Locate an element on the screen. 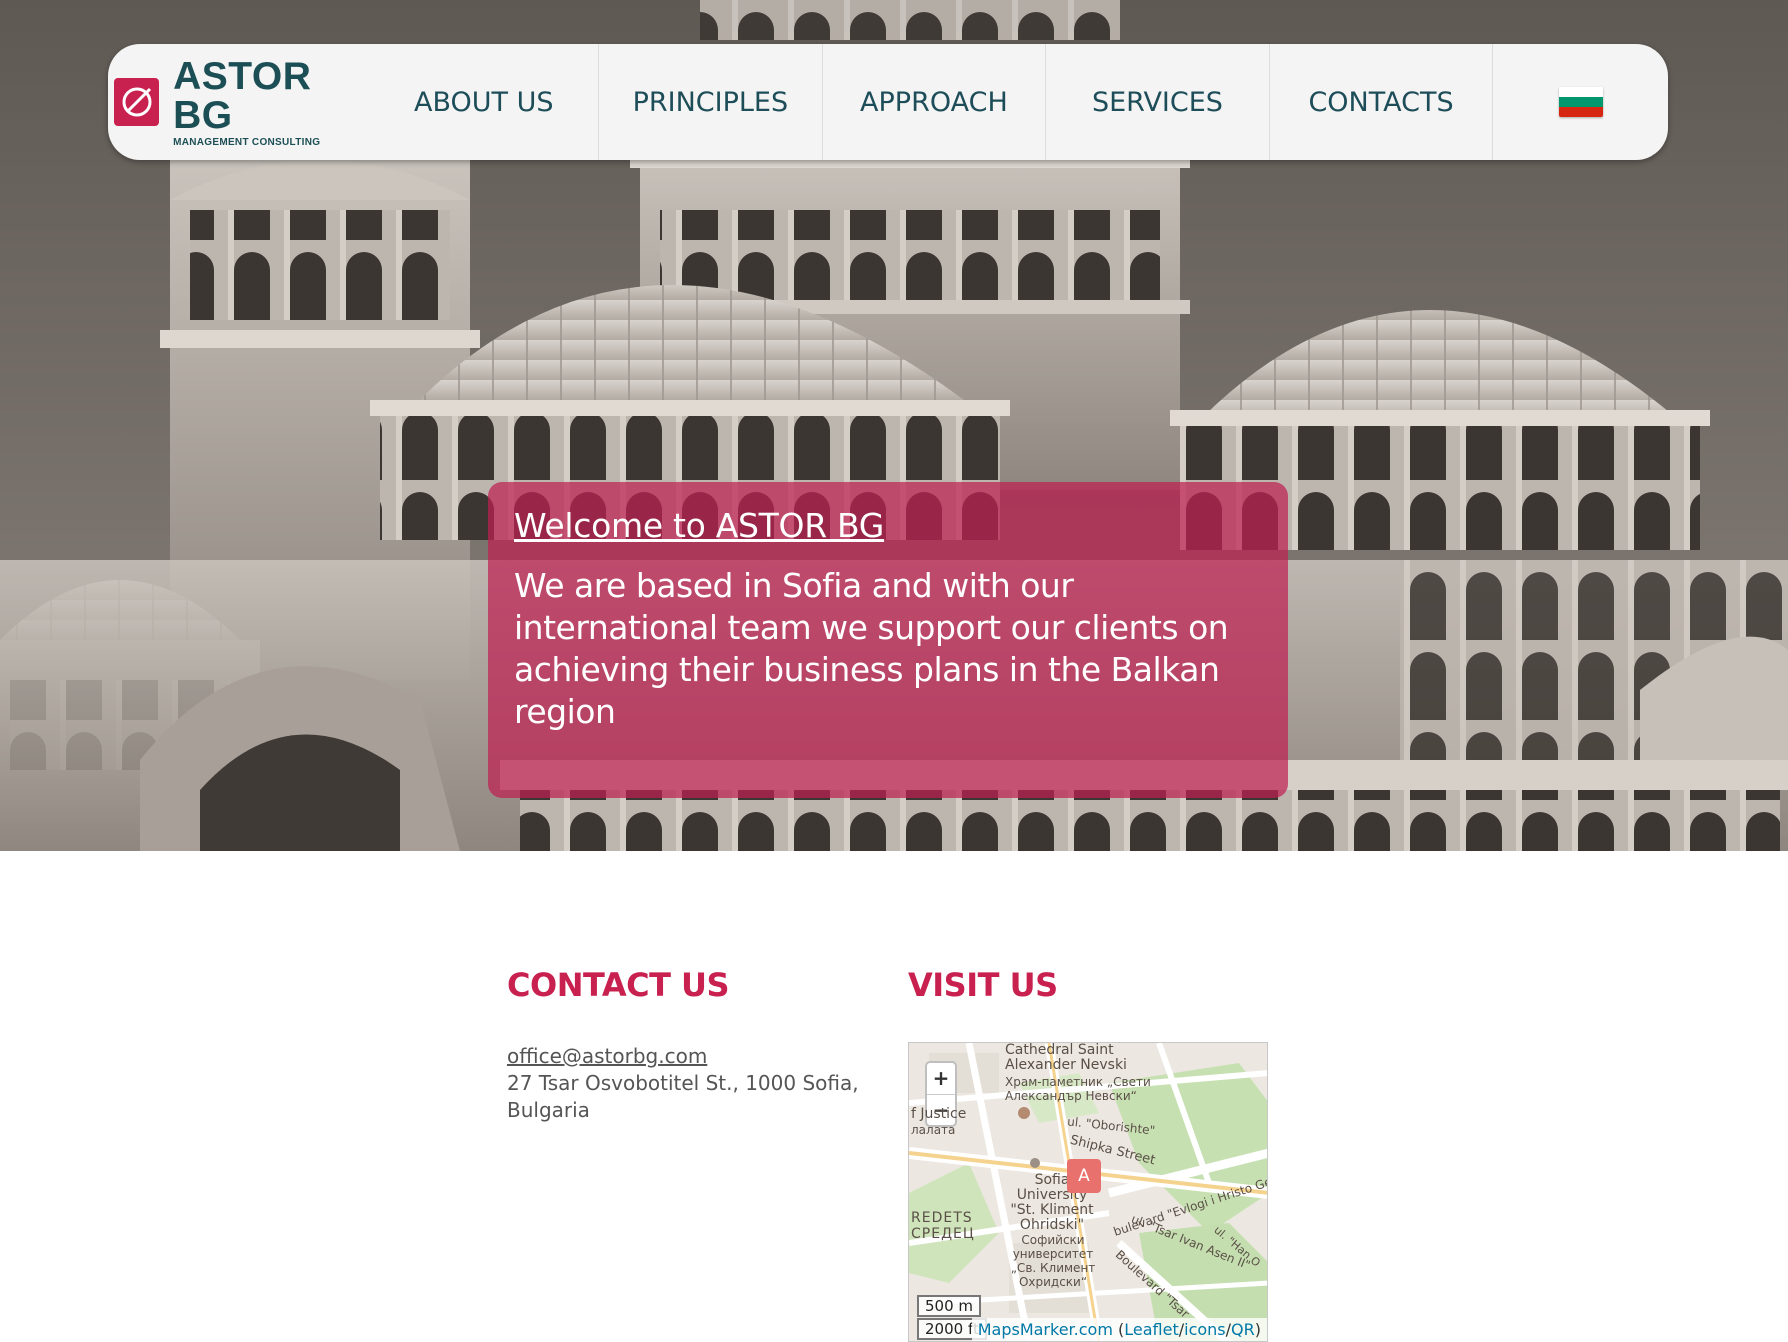 Image resolution: width=1788 pixels, height=1342 pixels. bulgaria-flag-icon is located at coordinates (1580, 102).